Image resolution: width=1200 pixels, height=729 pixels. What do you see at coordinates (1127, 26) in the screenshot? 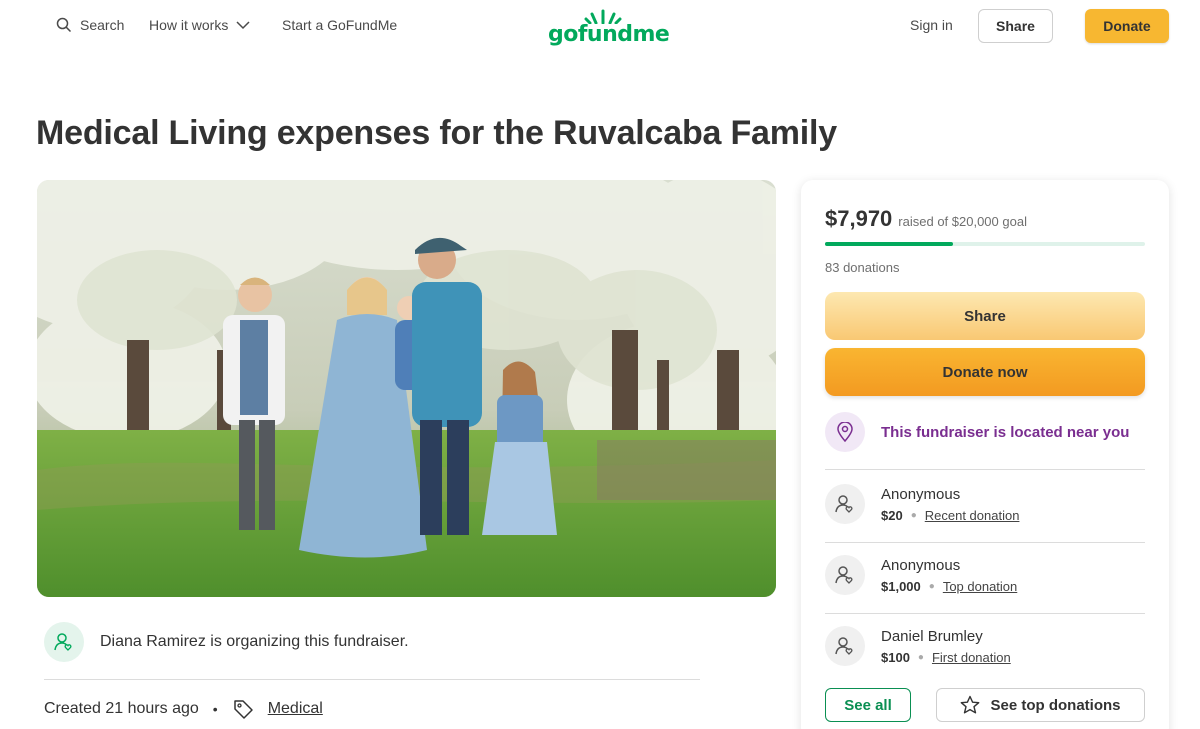
I see `header-donate-button: Donate` at bounding box center [1127, 26].